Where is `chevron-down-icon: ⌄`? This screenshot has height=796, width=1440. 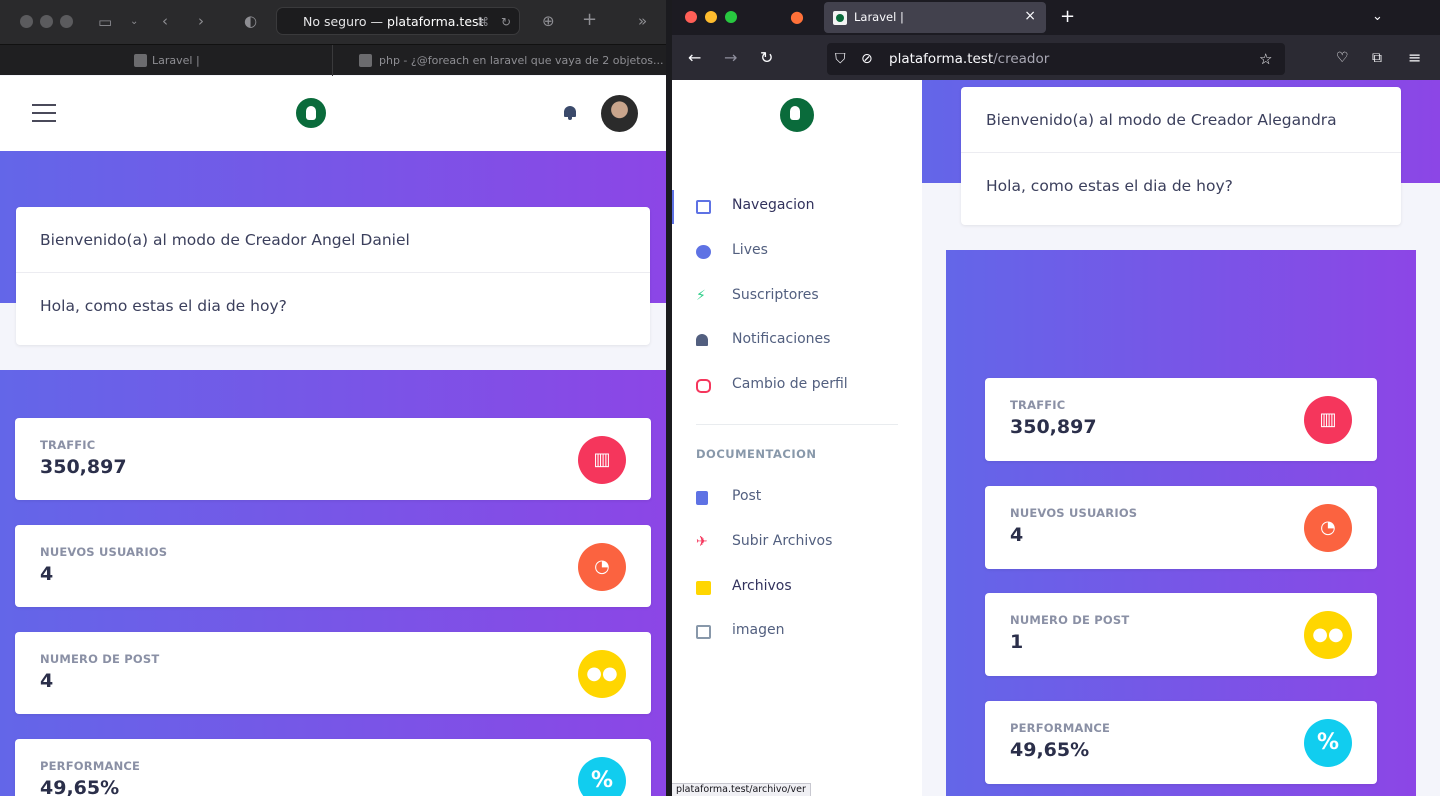 chevron-down-icon: ⌄ is located at coordinates (134, 22).